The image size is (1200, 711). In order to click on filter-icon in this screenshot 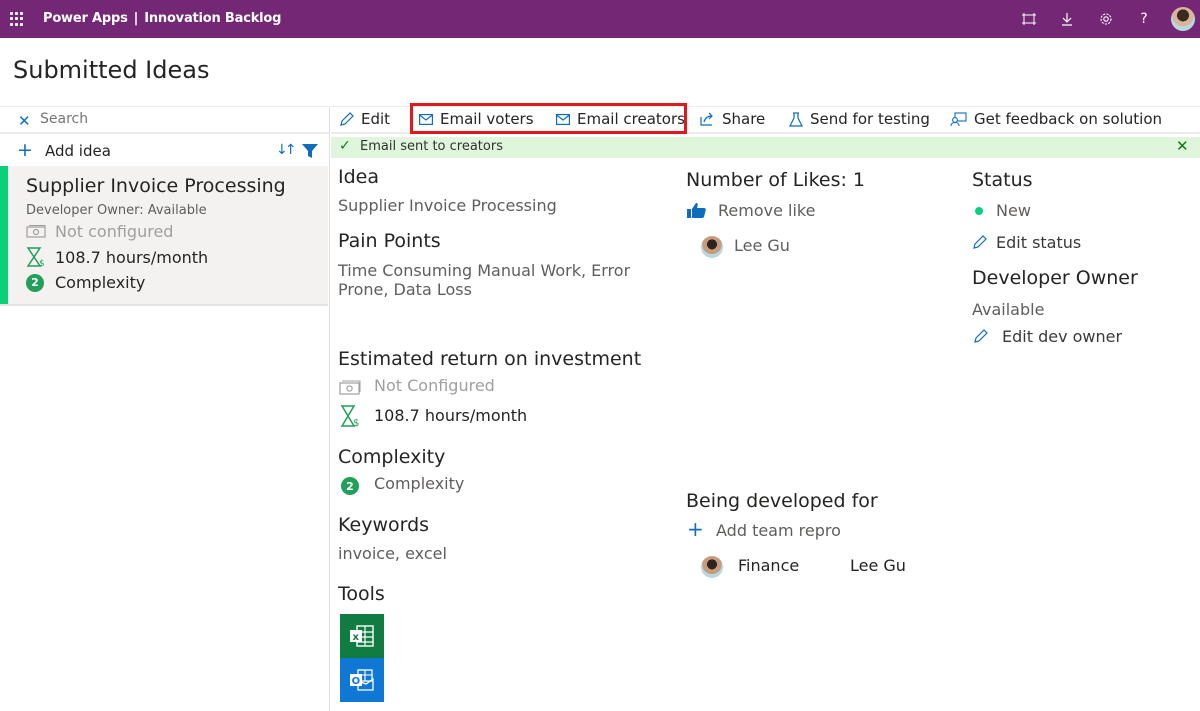, I will do `click(310, 151)`.